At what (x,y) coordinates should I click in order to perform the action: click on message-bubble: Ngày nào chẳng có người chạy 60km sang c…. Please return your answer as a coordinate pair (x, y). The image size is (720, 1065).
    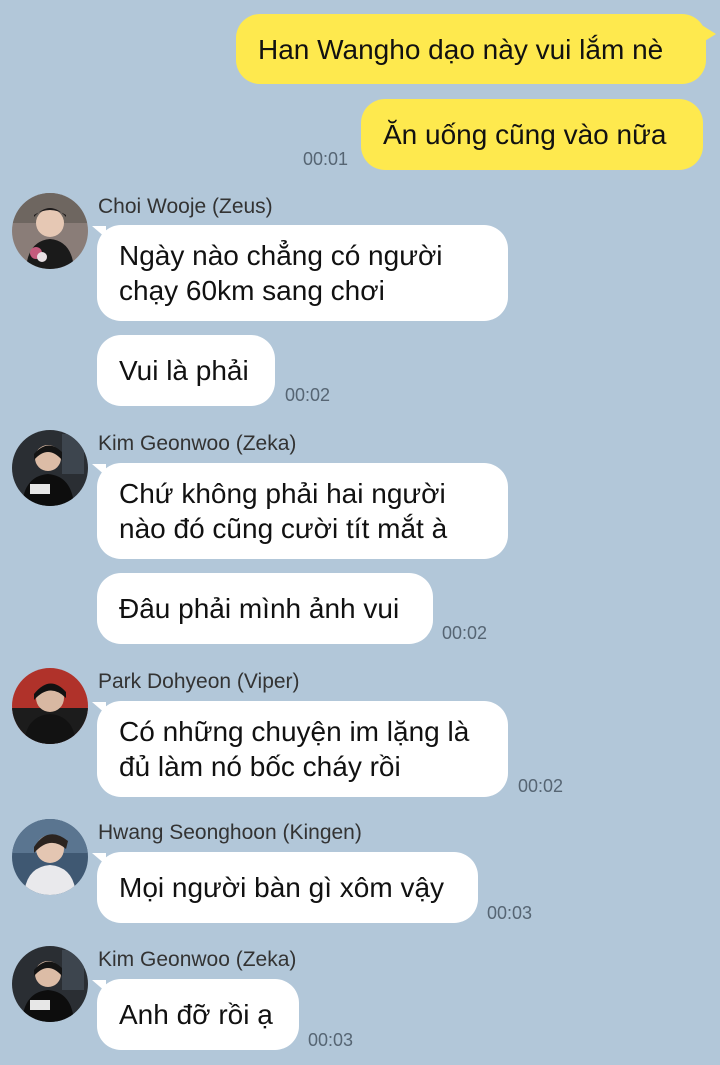
    Looking at the image, I should click on (302, 273).